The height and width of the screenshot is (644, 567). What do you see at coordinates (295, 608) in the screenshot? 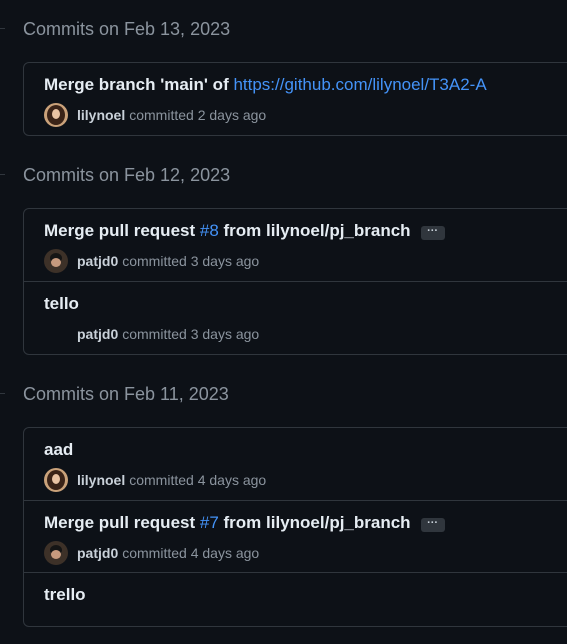
I see `commit-row: trello` at bounding box center [295, 608].